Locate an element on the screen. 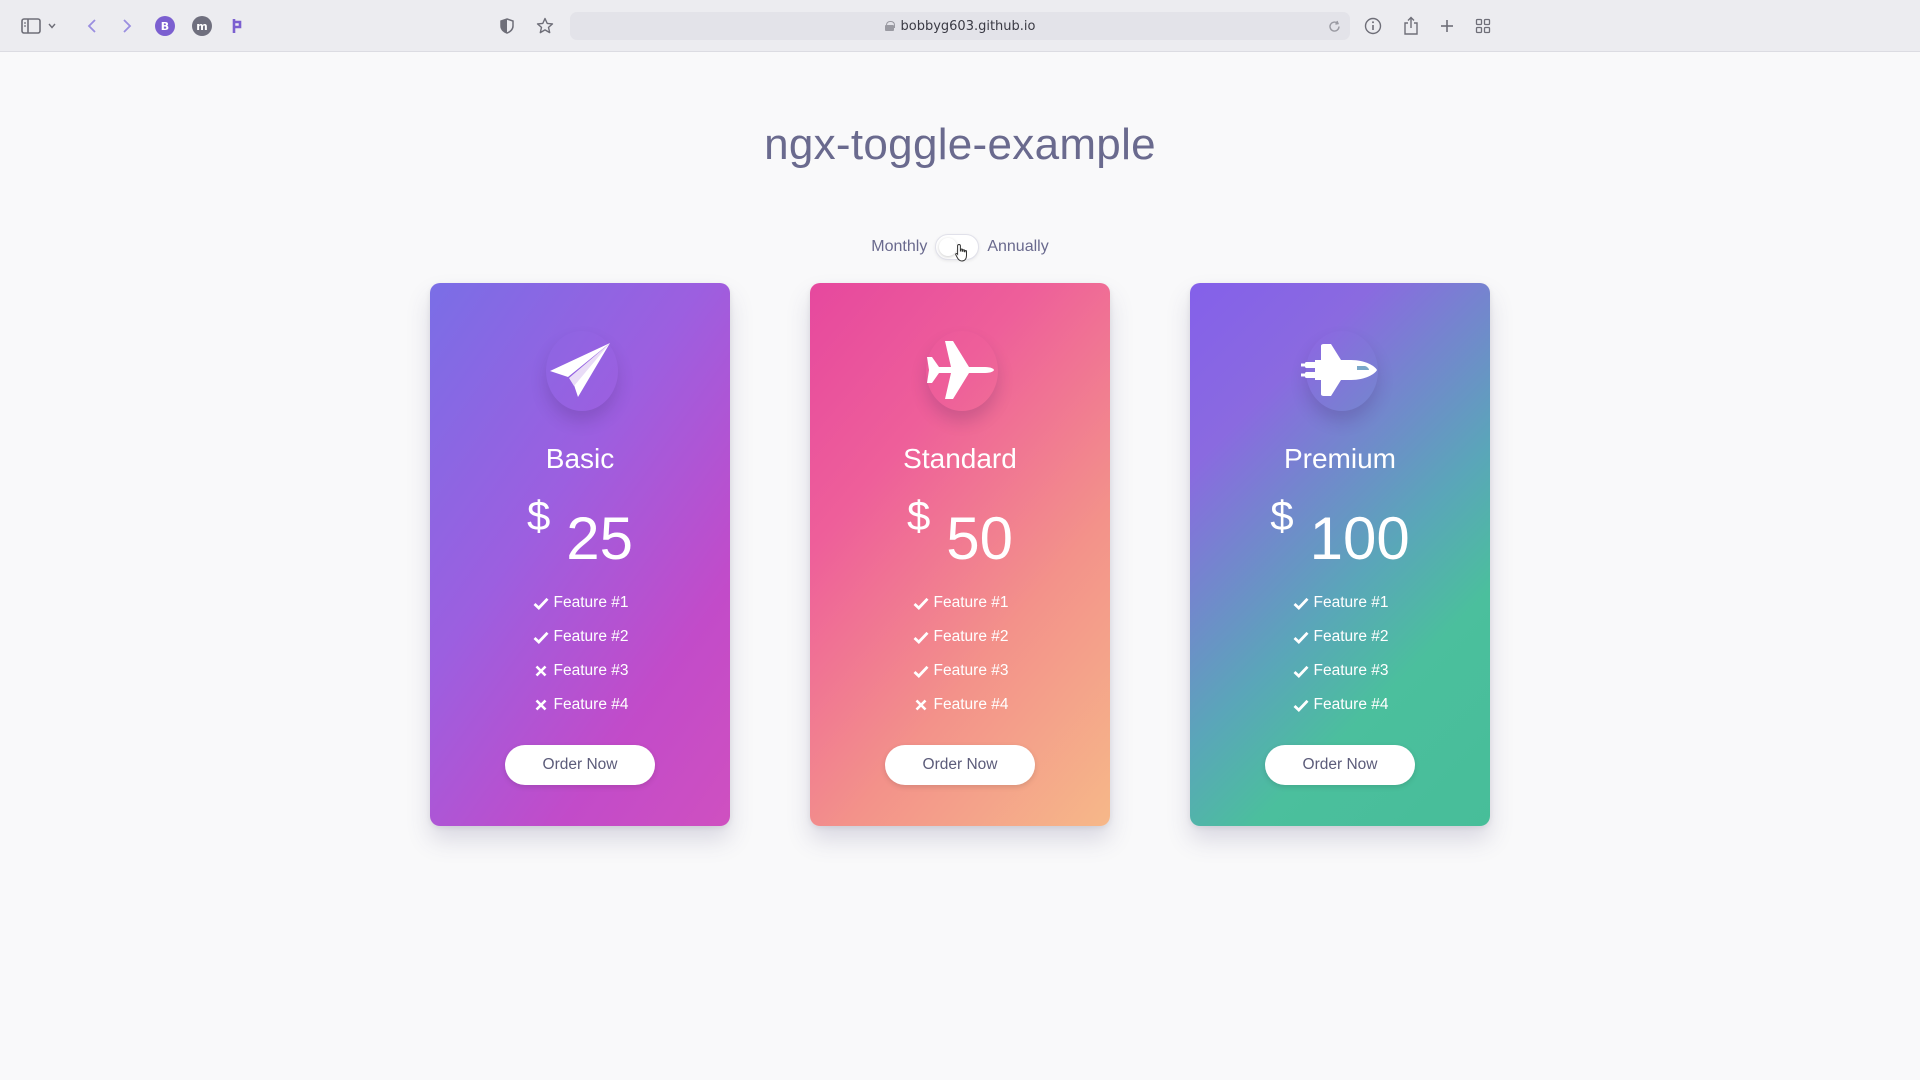 Image resolution: width=1920 pixels, height=1080 pixels. back-icon is located at coordinates (92, 26).